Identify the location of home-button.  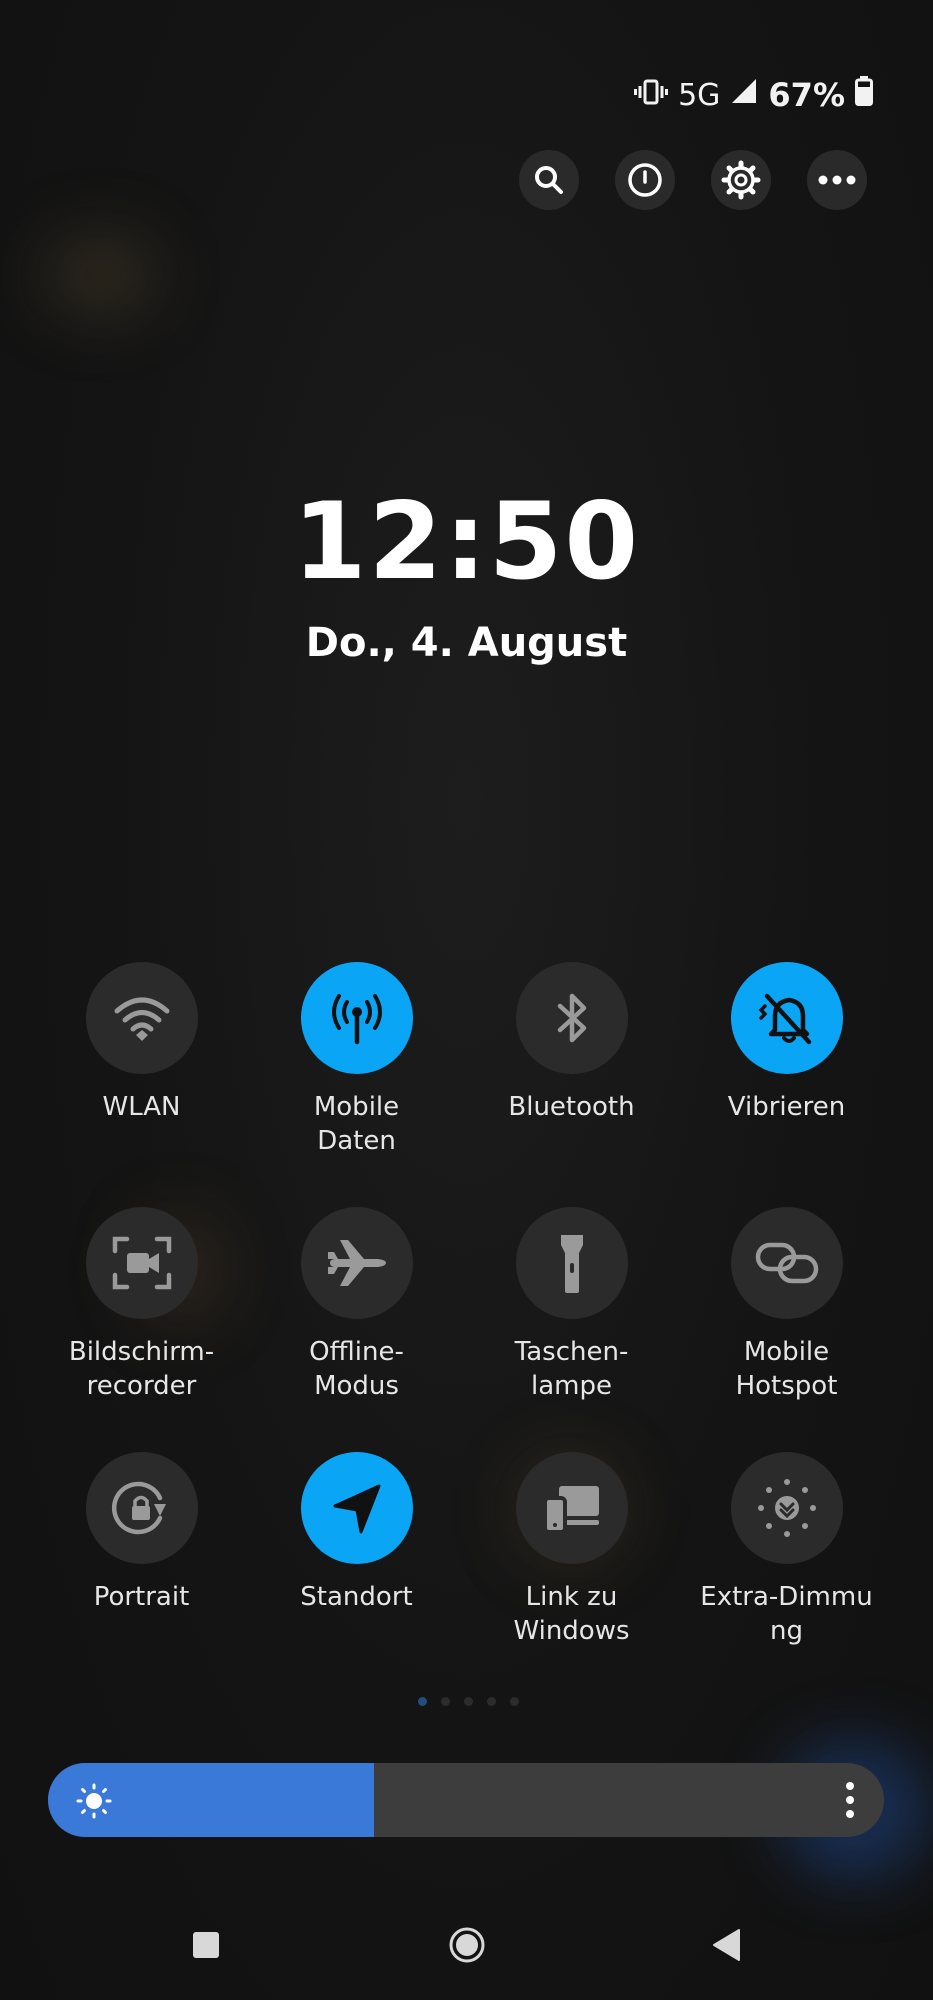
(467, 1945).